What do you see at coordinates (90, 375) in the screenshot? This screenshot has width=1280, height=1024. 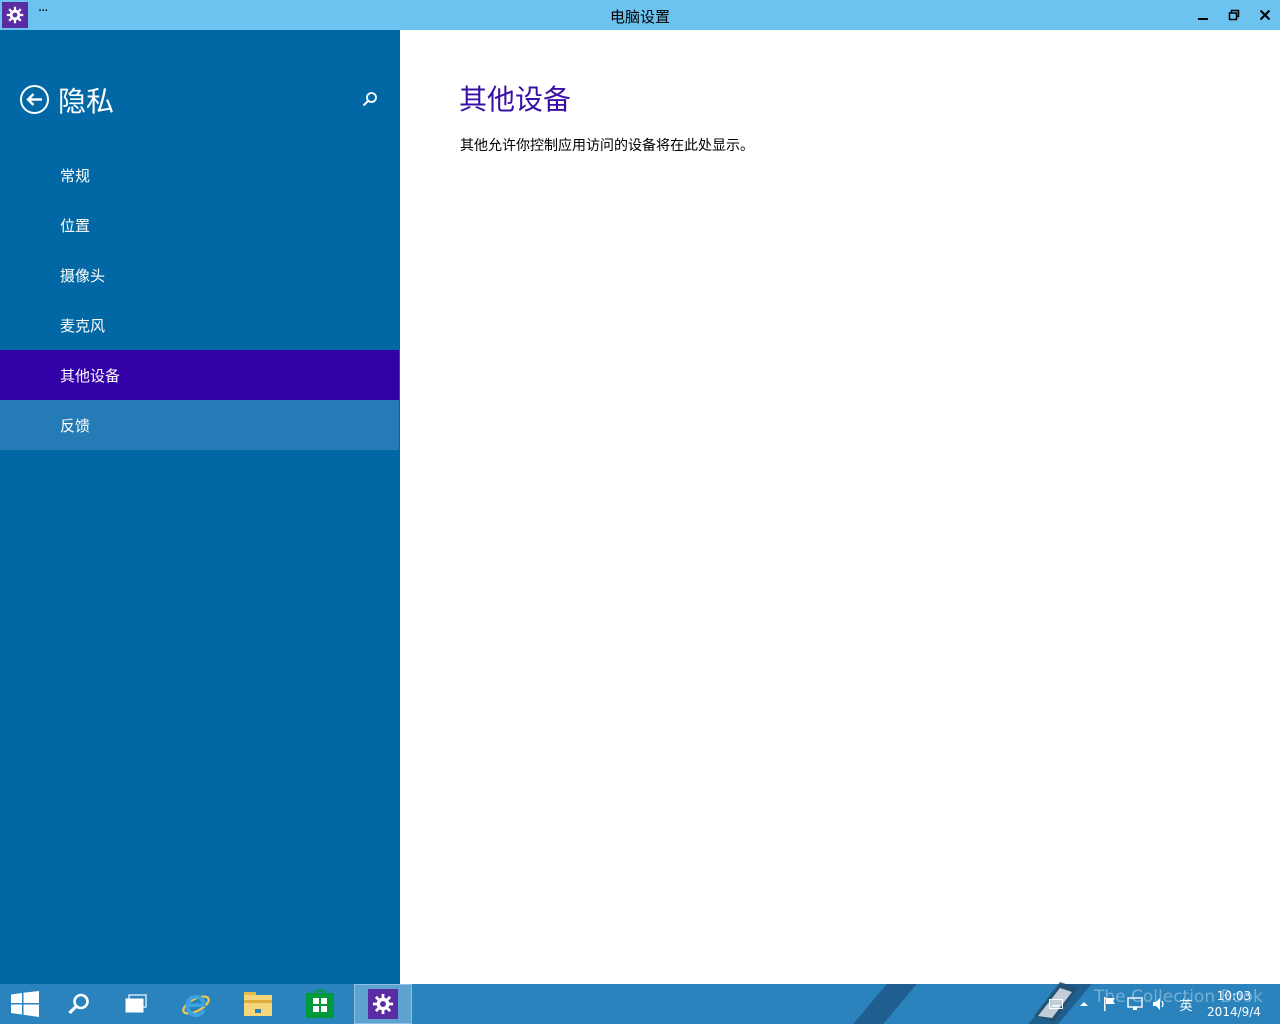 I see `sidebar-item-label: 其他设备` at bounding box center [90, 375].